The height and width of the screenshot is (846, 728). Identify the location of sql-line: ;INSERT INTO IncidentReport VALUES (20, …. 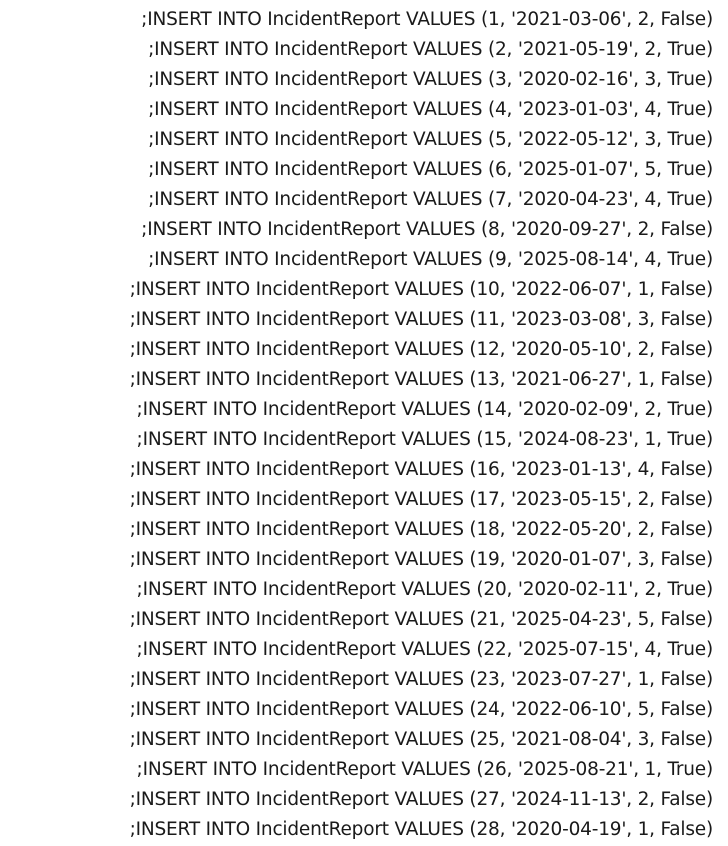
(425, 589).